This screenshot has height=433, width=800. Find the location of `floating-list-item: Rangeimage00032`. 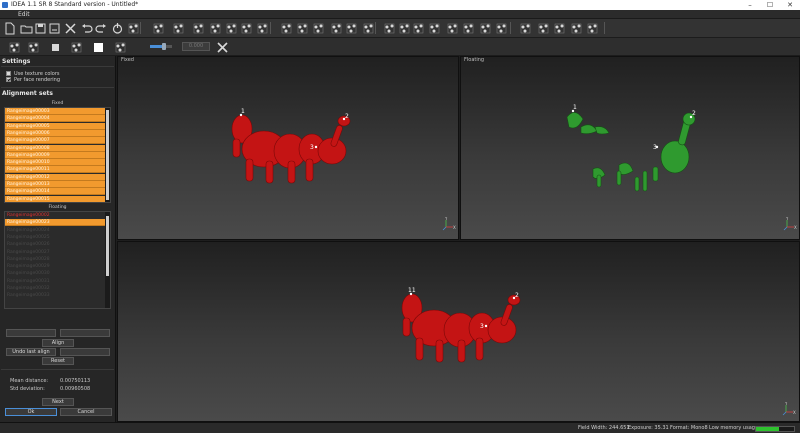

floating-list-item: Rangeimage00032 is located at coordinates (55, 288).